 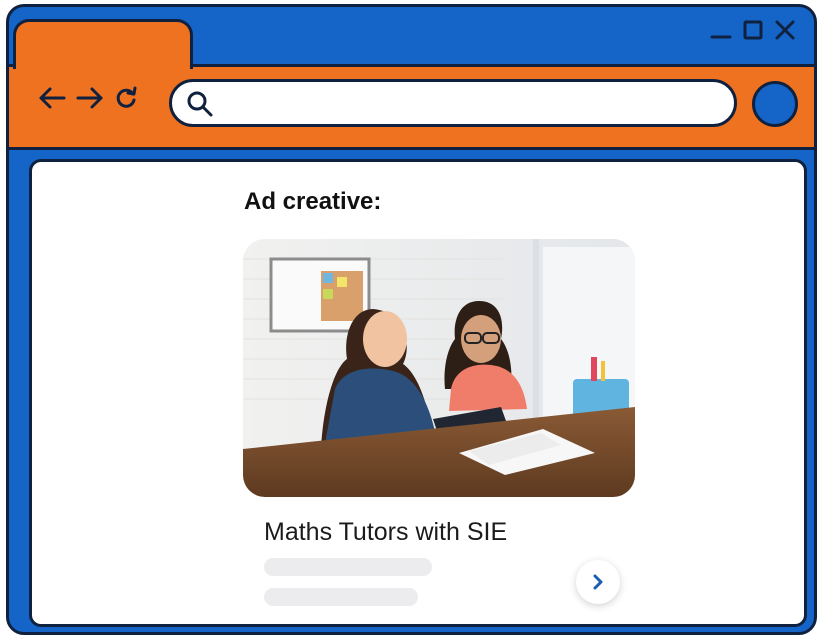 I want to click on ad-title: Maths Tutors with SIE, so click(x=385, y=532).